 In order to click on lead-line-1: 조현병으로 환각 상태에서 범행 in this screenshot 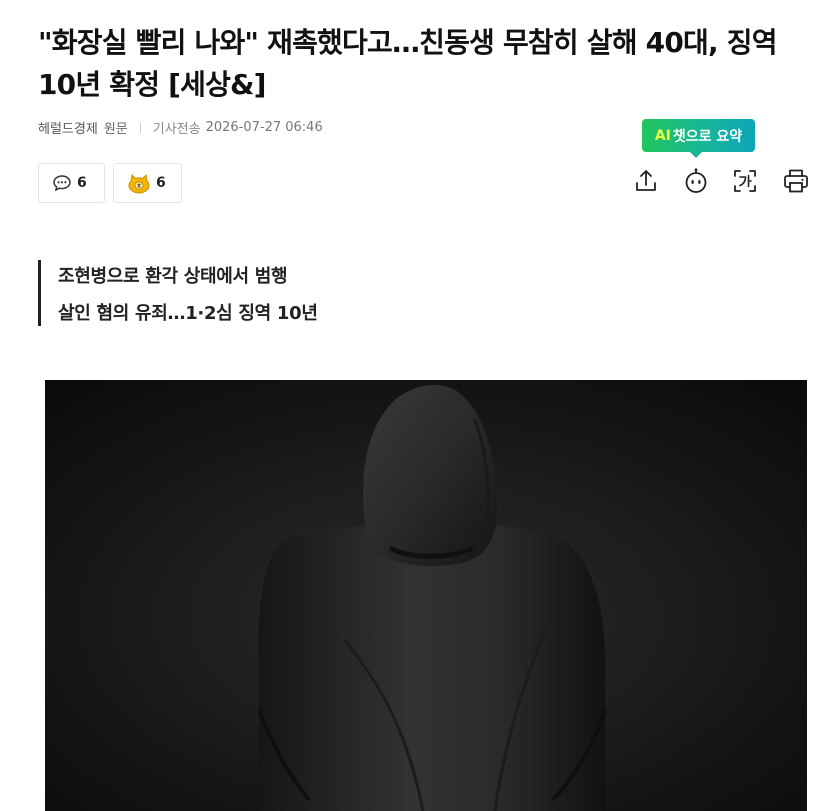, I will do `click(173, 276)`.